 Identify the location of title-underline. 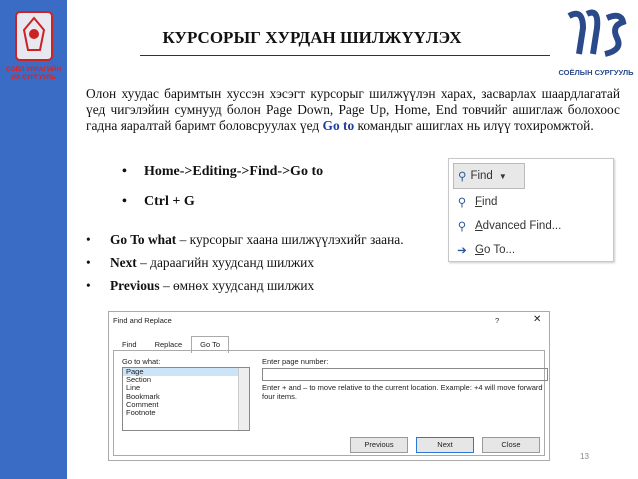
(345, 55).